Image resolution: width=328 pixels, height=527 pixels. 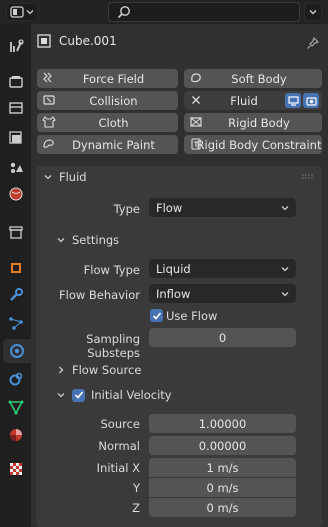 What do you see at coordinates (196, 100) in the screenshot?
I see `close-icon` at bounding box center [196, 100].